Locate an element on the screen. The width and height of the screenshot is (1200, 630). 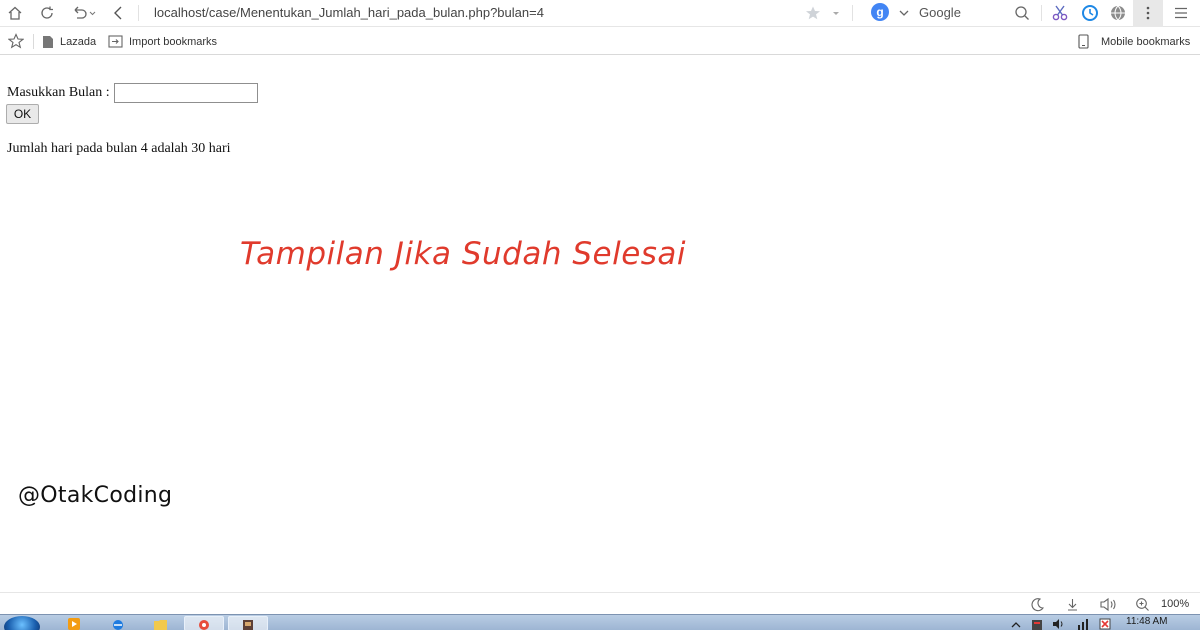
more-vertical-icon is located at coordinates (1148, 13).